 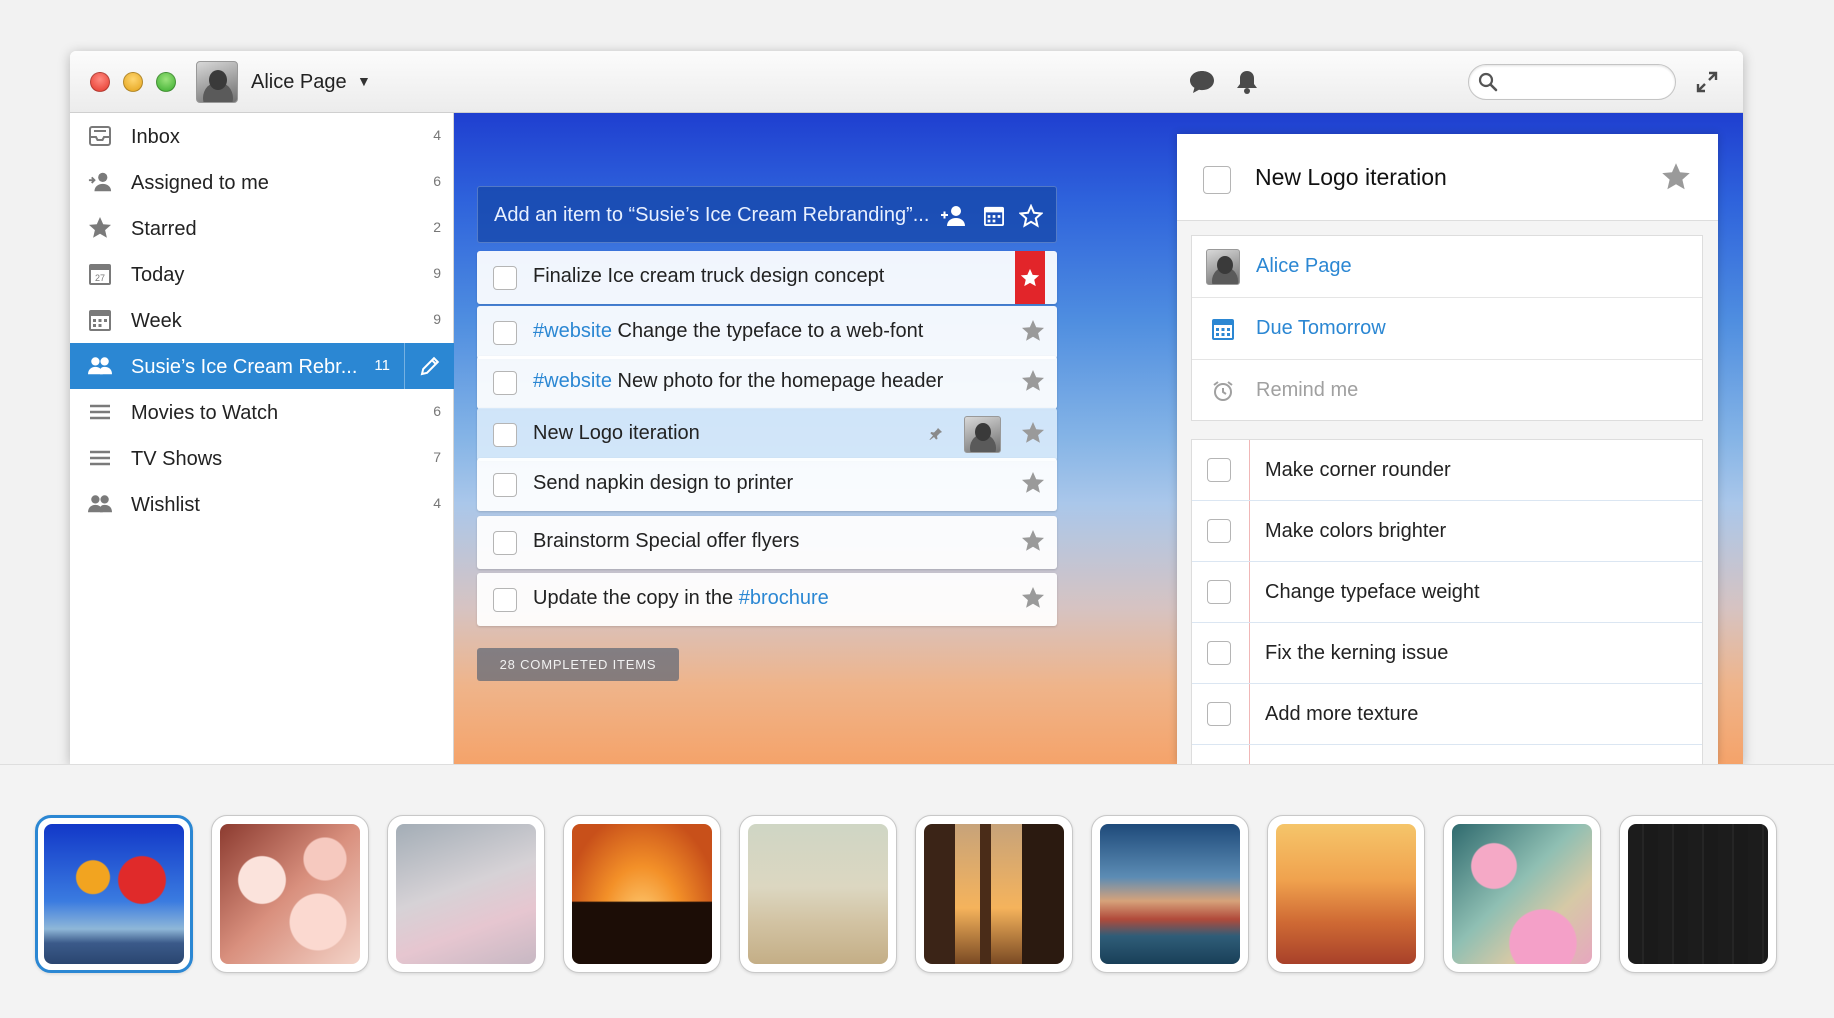 What do you see at coordinates (1698, 894) in the screenshot?
I see `background-thumb-dark-wood` at bounding box center [1698, 894].